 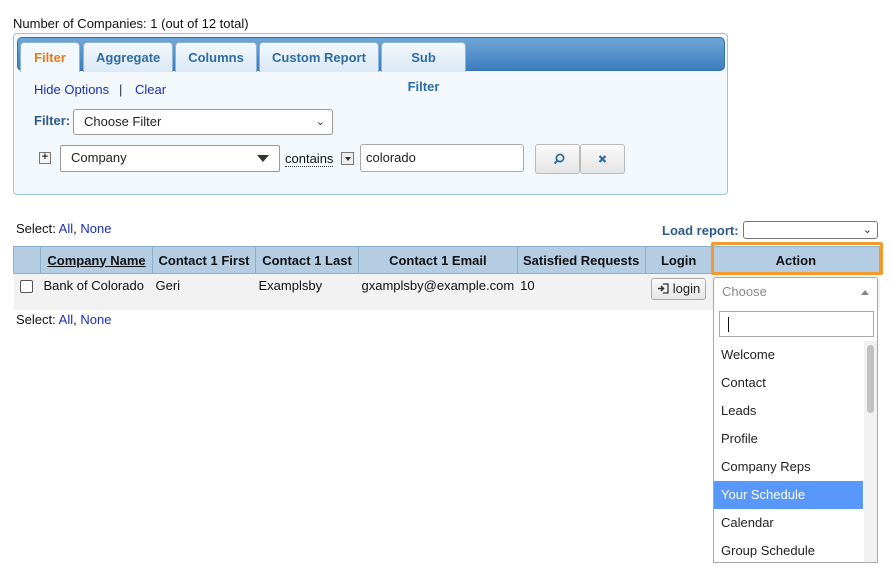 I want to click on expand-plus-icon: +, so click(x=45, y=158).